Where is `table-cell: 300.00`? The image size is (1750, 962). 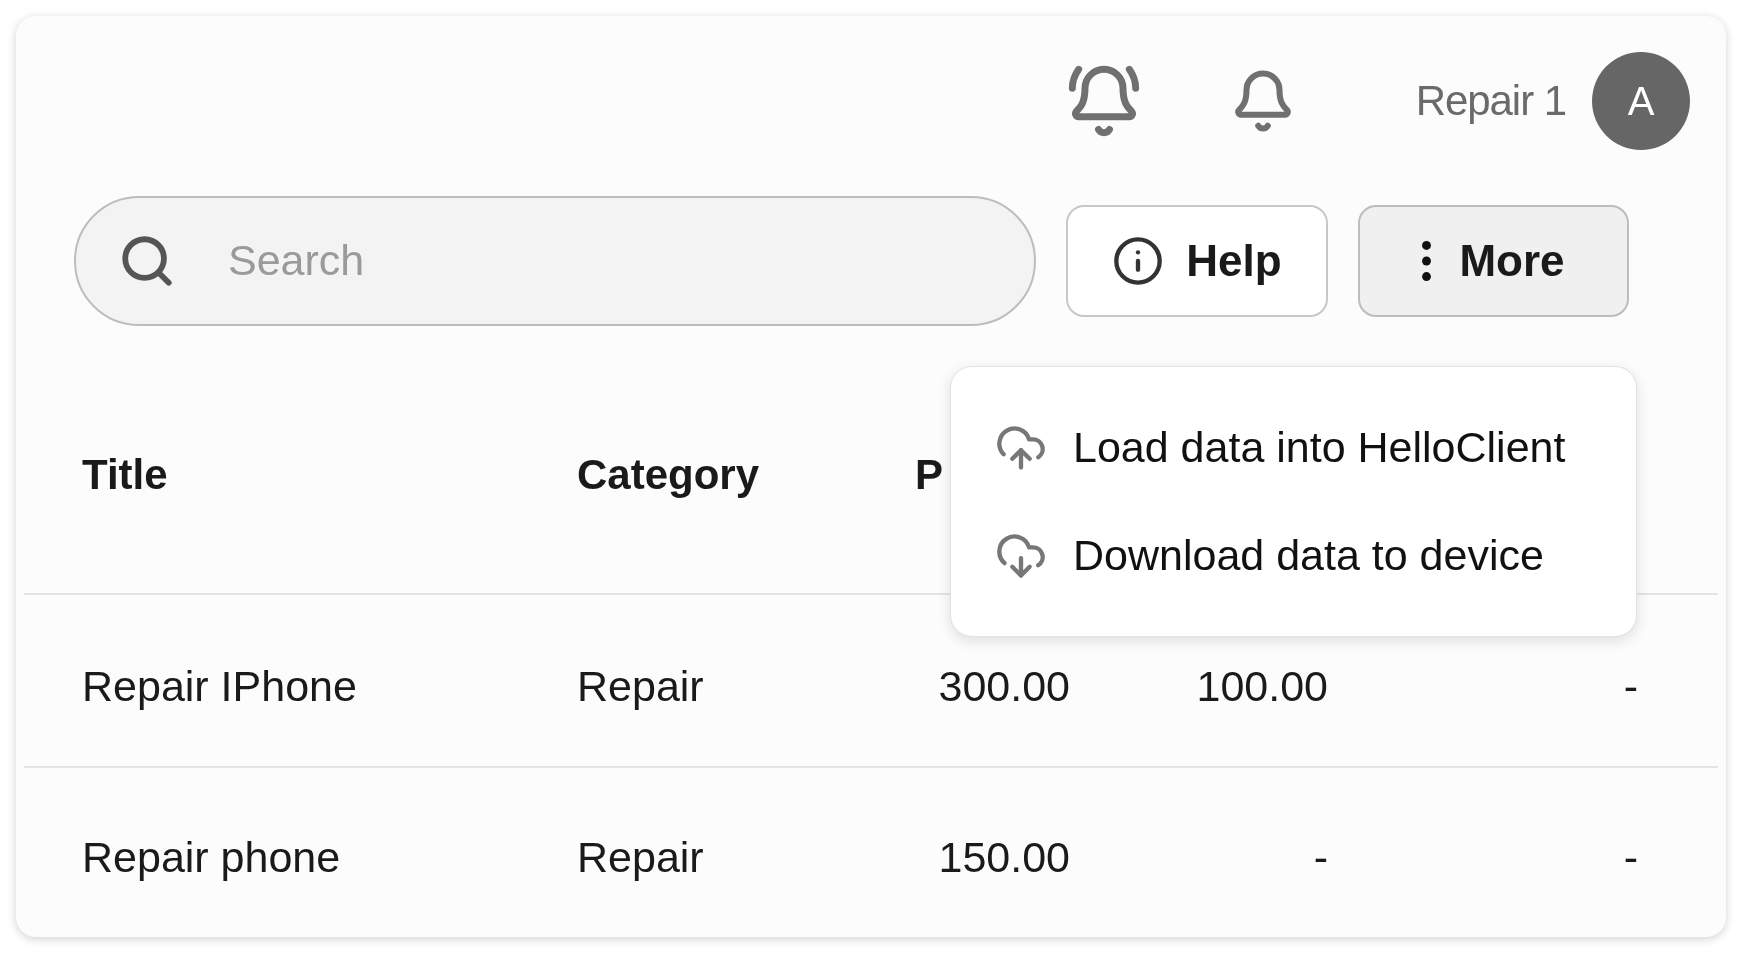
table-cell: 300.00 is located at coordinates (1004, 685).